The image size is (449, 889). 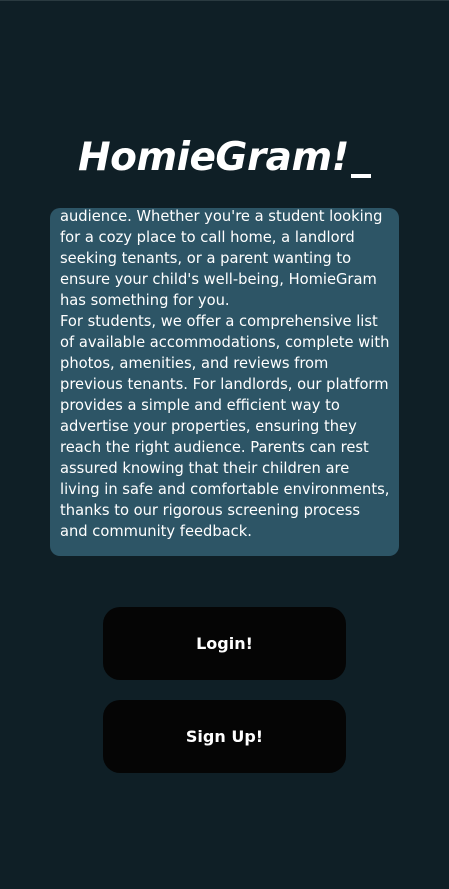 I want to click on signup-button: Sign Up!, so click(x=224, y=736).